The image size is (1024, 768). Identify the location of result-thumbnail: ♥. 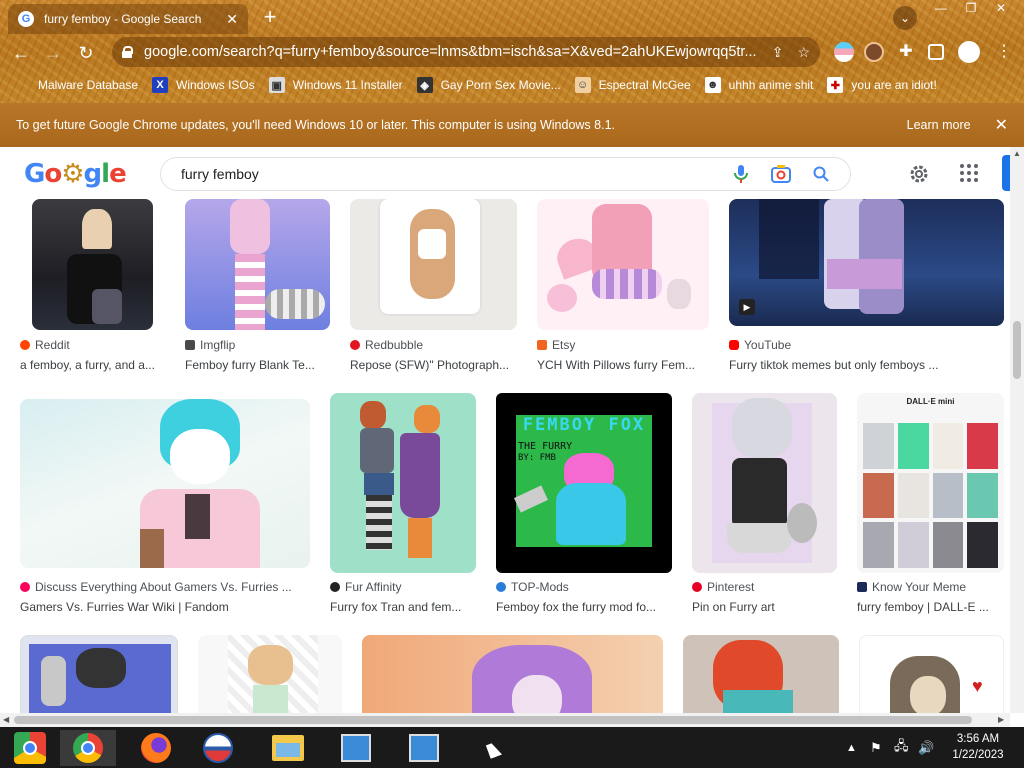
(931, 674).